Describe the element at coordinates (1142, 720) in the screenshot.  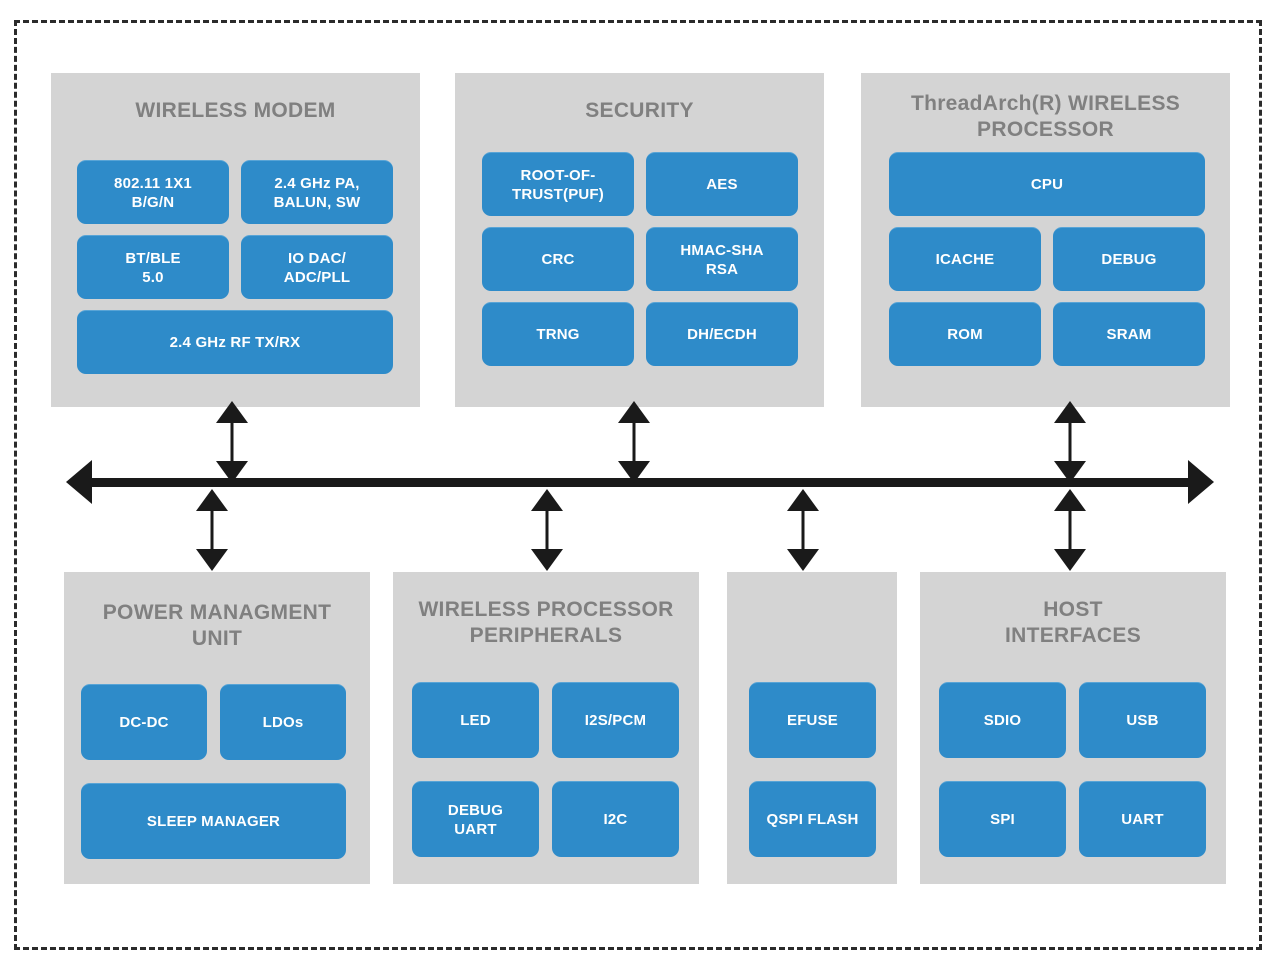
I see `block-usb: USB` at that location.